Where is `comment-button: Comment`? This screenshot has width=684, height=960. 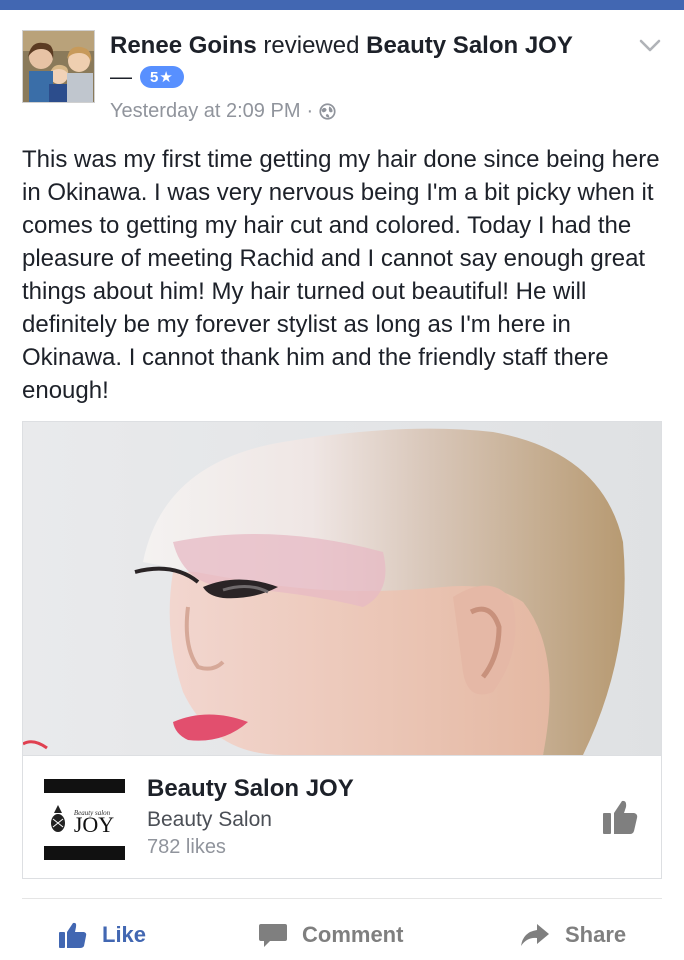
comment-button: Comment is located at coordinates (330, 935).